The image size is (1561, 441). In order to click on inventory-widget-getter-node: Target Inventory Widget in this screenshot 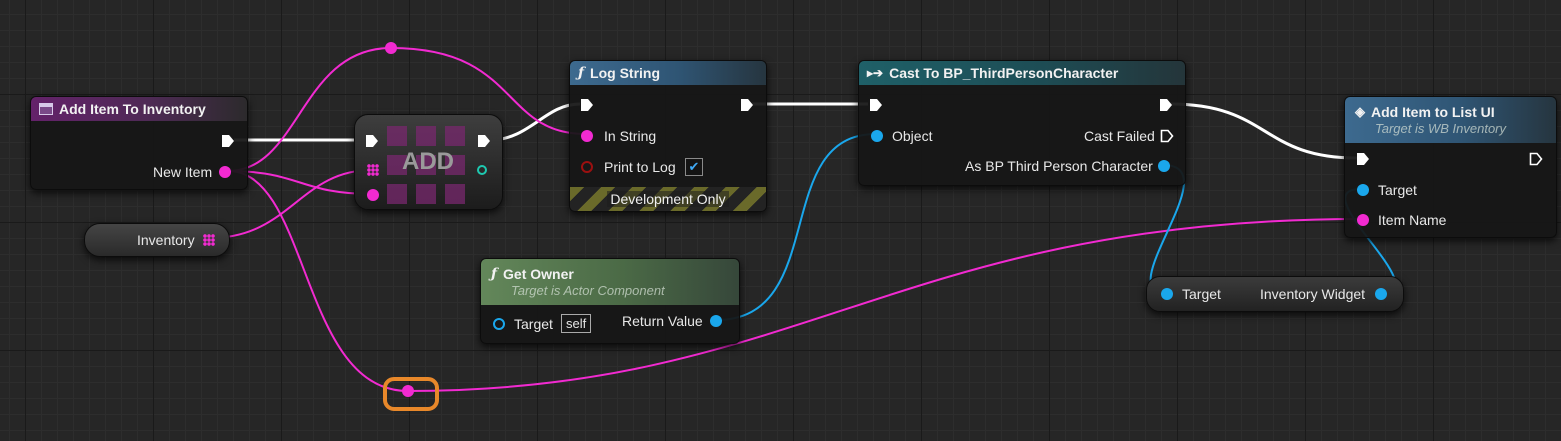, I will do `click(1275, 294)`.